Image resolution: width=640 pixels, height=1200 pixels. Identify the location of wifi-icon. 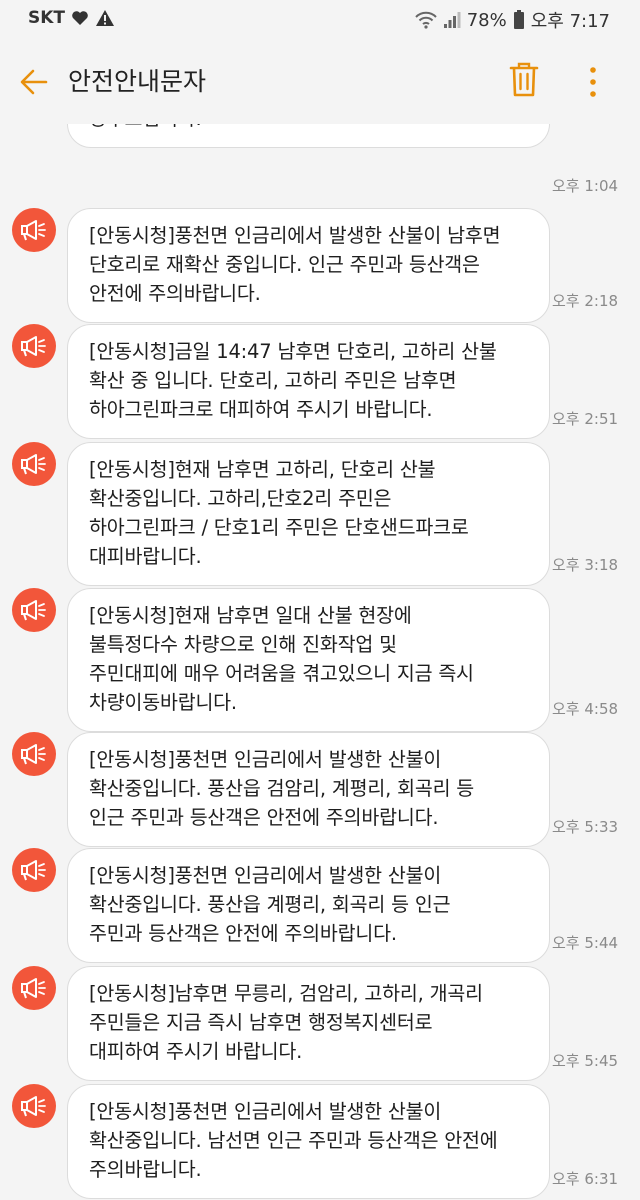
(426, 20).